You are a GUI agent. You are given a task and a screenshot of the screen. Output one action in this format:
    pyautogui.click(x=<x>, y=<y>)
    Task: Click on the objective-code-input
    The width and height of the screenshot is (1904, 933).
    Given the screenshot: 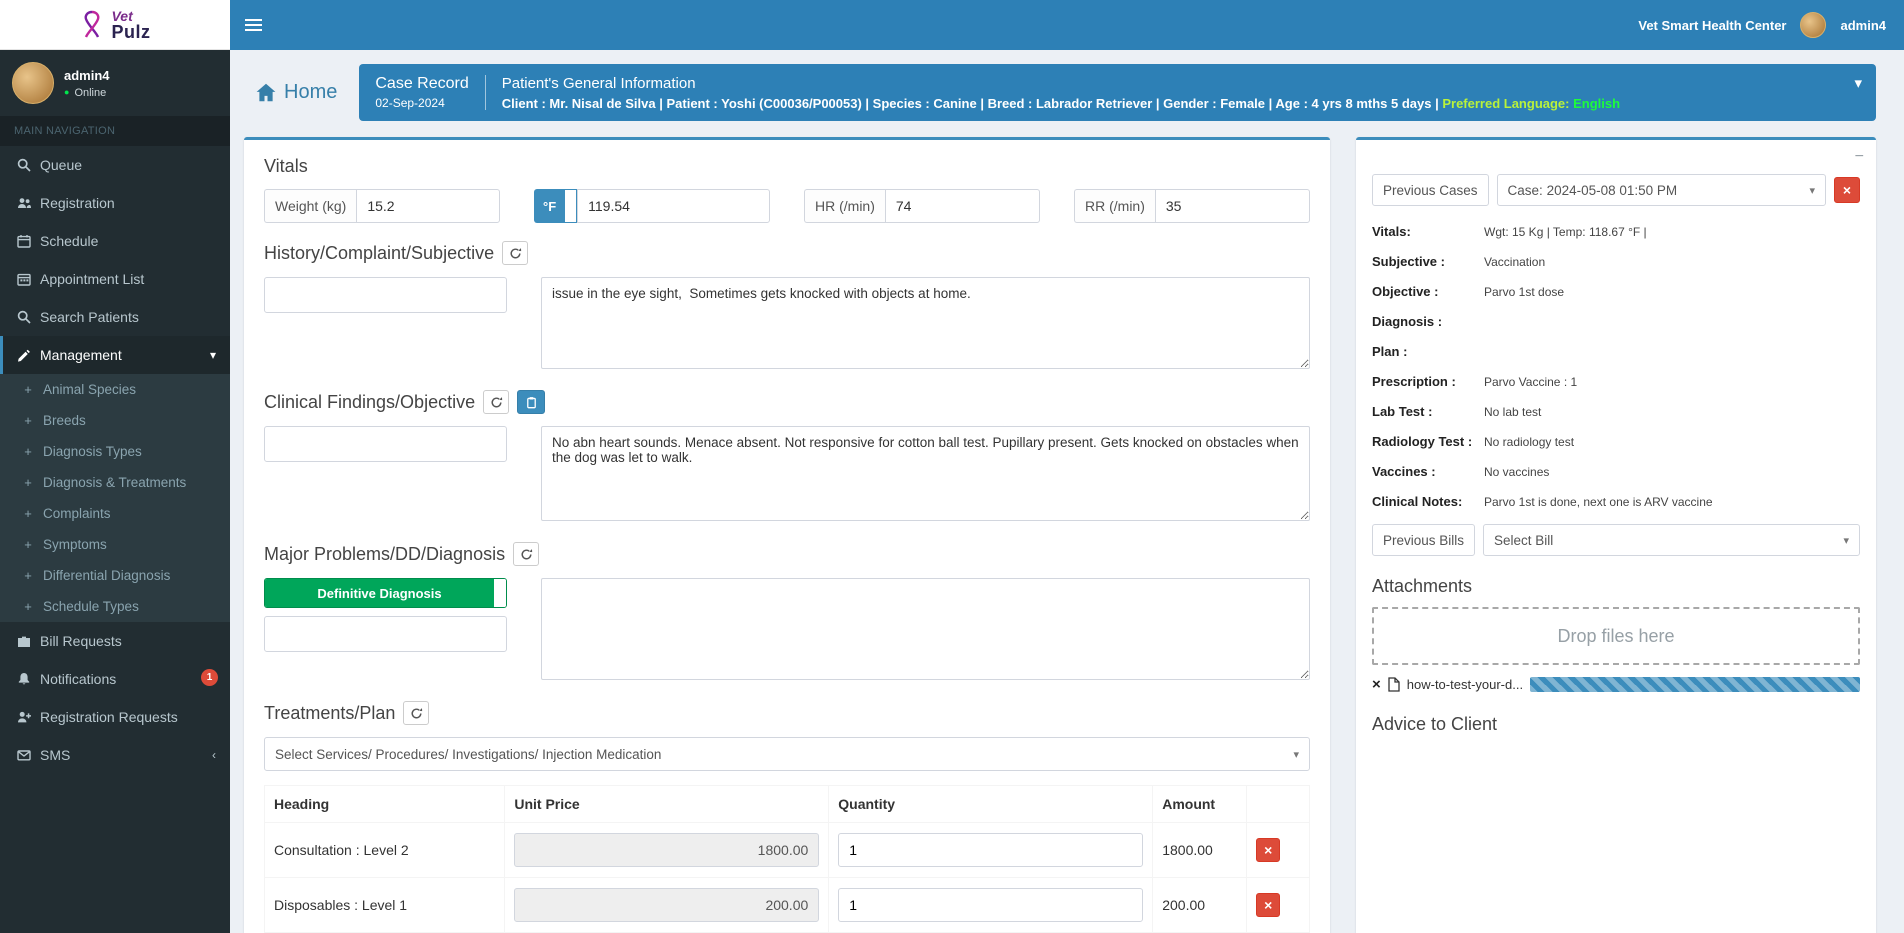 What is the action you would take?
    pyautogui.click(x=385, y=444)
    